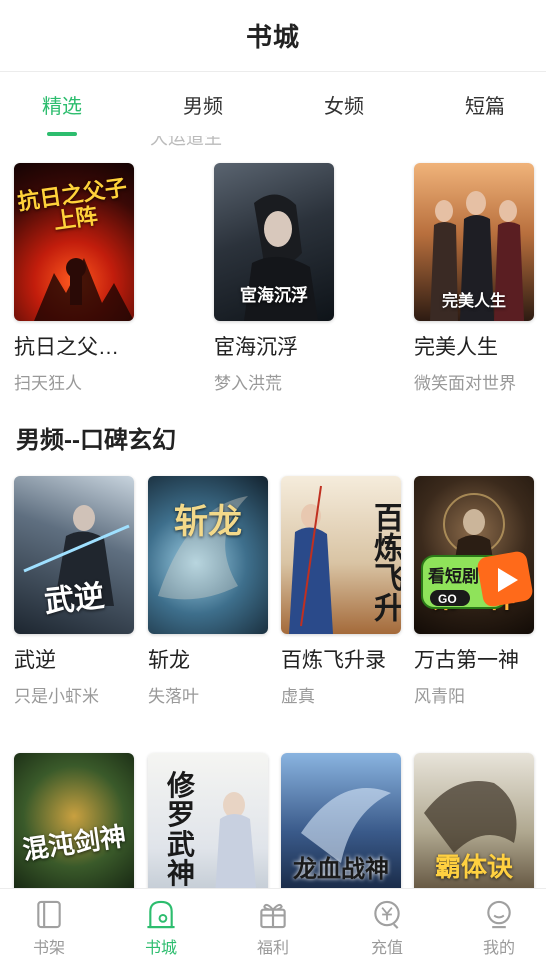  I want to click on tab-featured: 精选, so click(62, 104).